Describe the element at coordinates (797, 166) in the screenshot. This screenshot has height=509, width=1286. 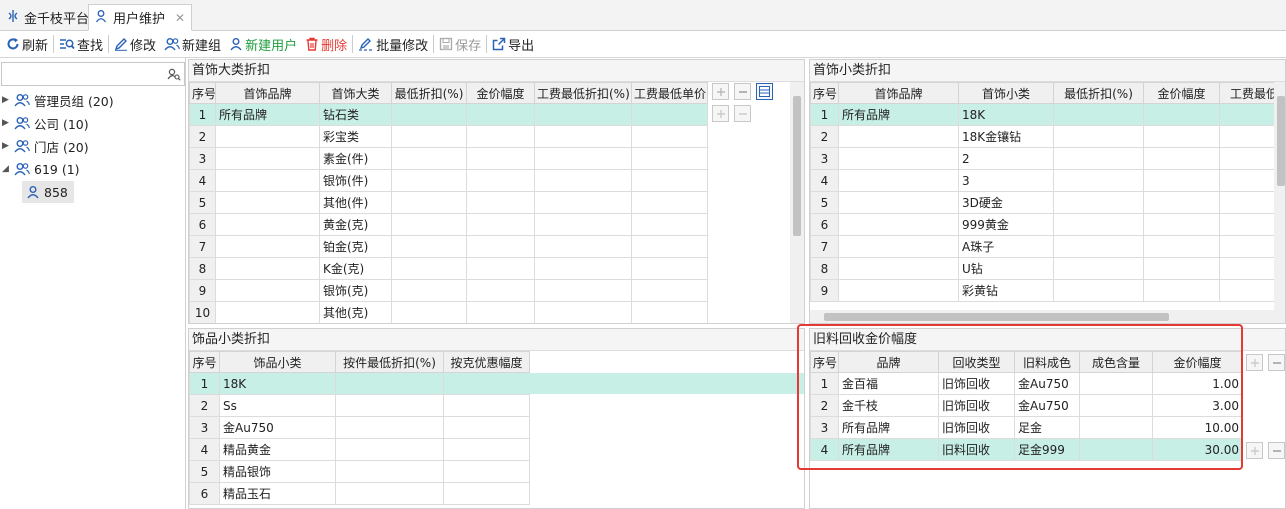
I see `scroll-thumb` at that location.